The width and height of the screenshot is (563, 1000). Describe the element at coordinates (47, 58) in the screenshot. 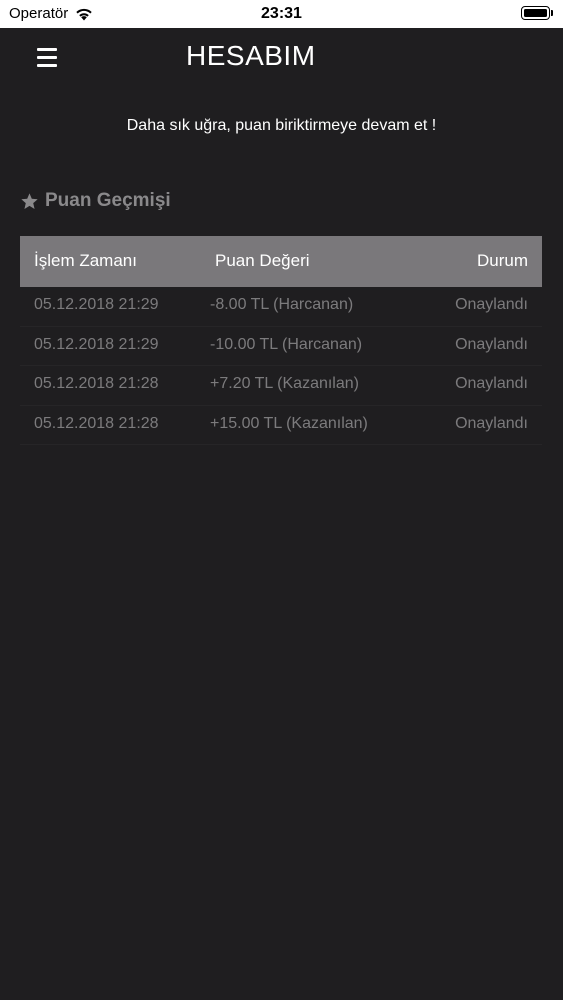

I see `menu-button` at that location.